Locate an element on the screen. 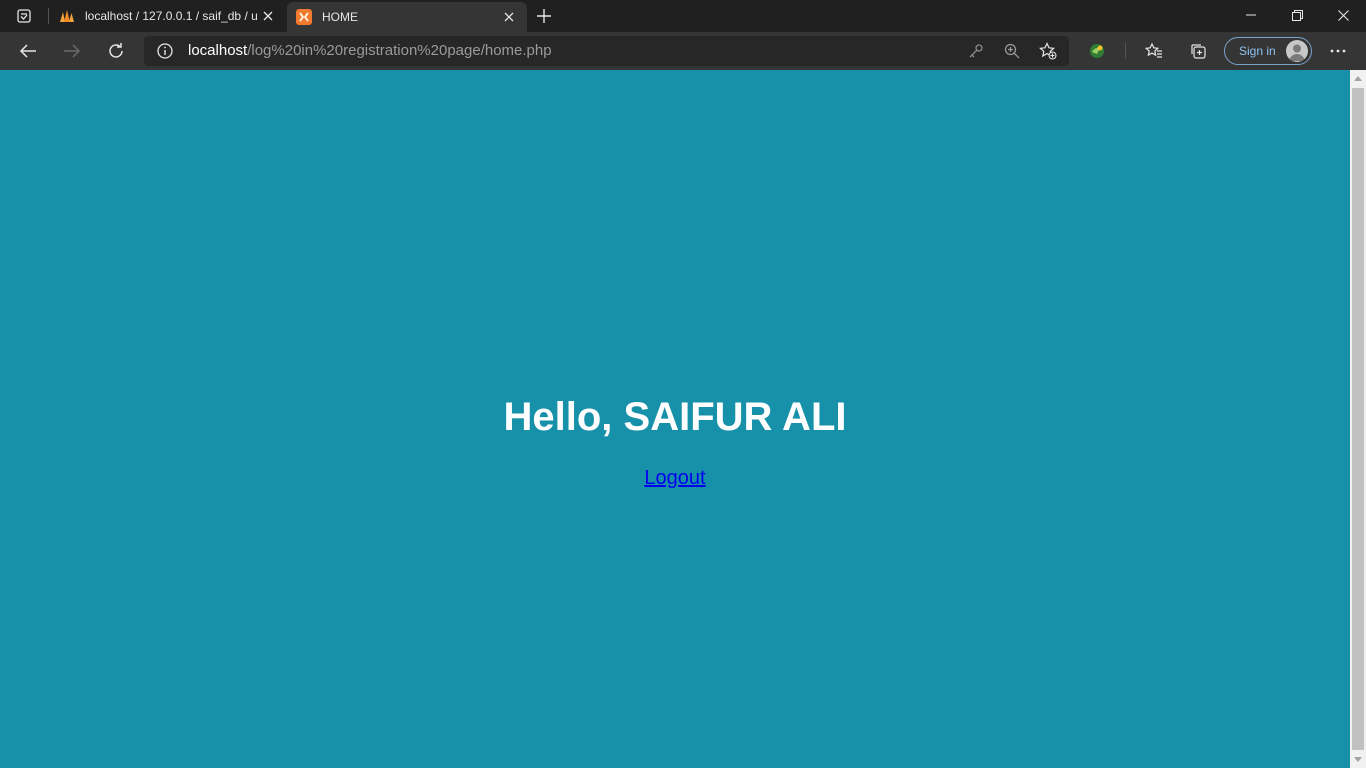 Image resolution: width=1366 pixels, height=768 pixels. tab-phpmyadmin: localhost / 127.0.0.1 / saif_db / u is located at coordinates (168, 16).